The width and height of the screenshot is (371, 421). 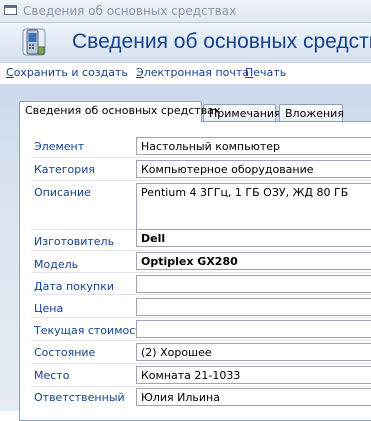 What do you see at coordinates (34, 42) in the screenshot?
I see `mobile-device-icon` at bounding box center [34, 42].